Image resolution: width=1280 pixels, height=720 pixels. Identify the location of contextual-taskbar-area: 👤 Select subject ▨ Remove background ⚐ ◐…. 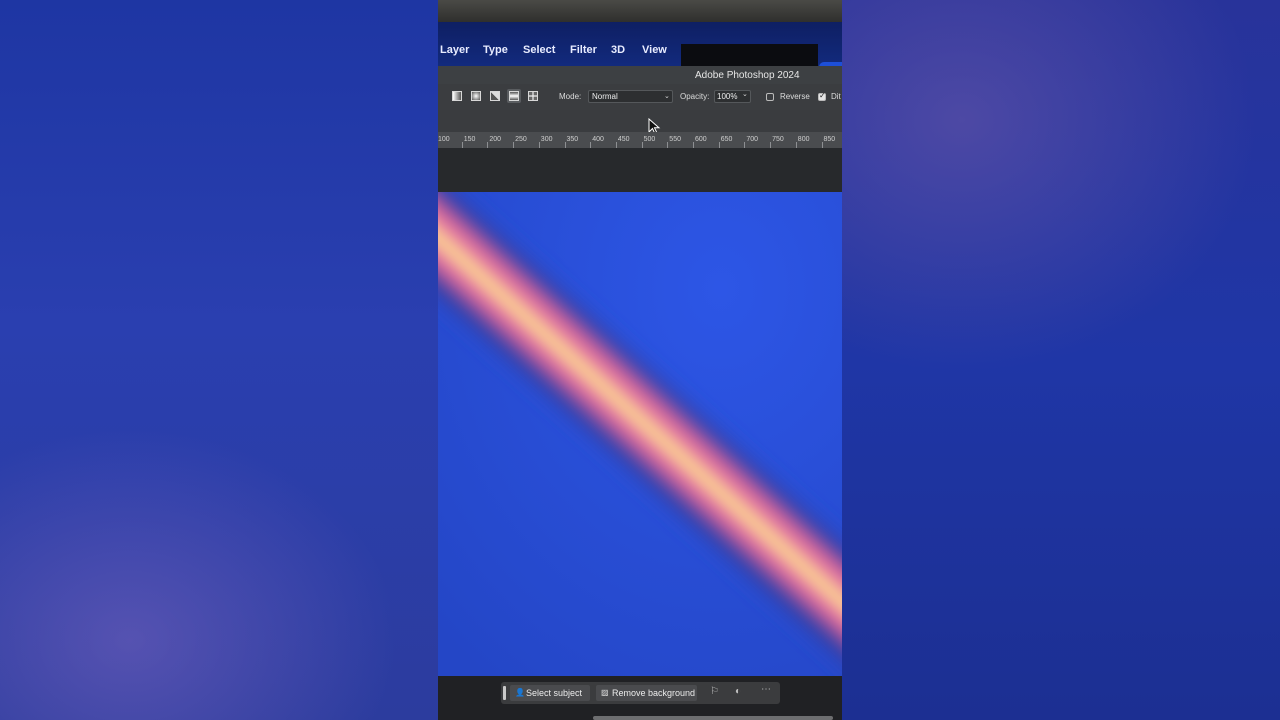
(640, 698).